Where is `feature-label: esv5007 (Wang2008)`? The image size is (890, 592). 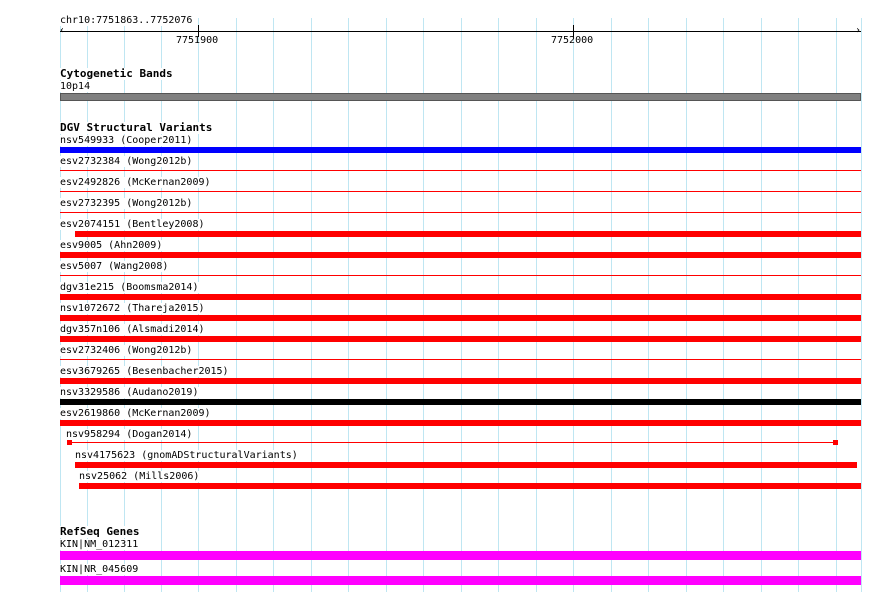 feature-label: esv5007 (Wang2008) is located at coordinates (115, 266).